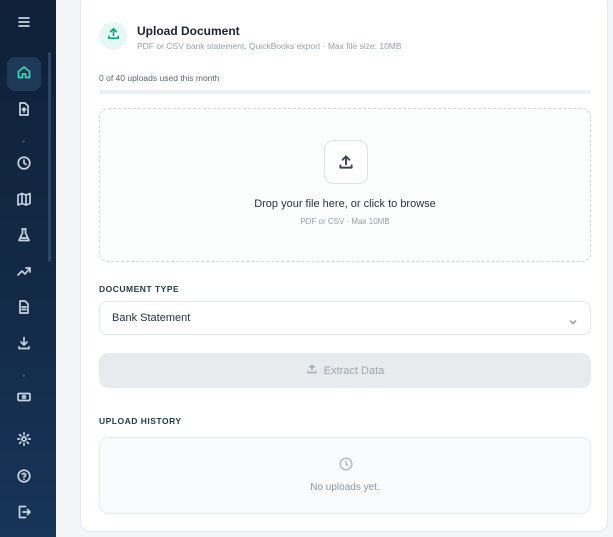 The image size is (613, 537). I want to click on trending-up-icon, so click(24, 273).